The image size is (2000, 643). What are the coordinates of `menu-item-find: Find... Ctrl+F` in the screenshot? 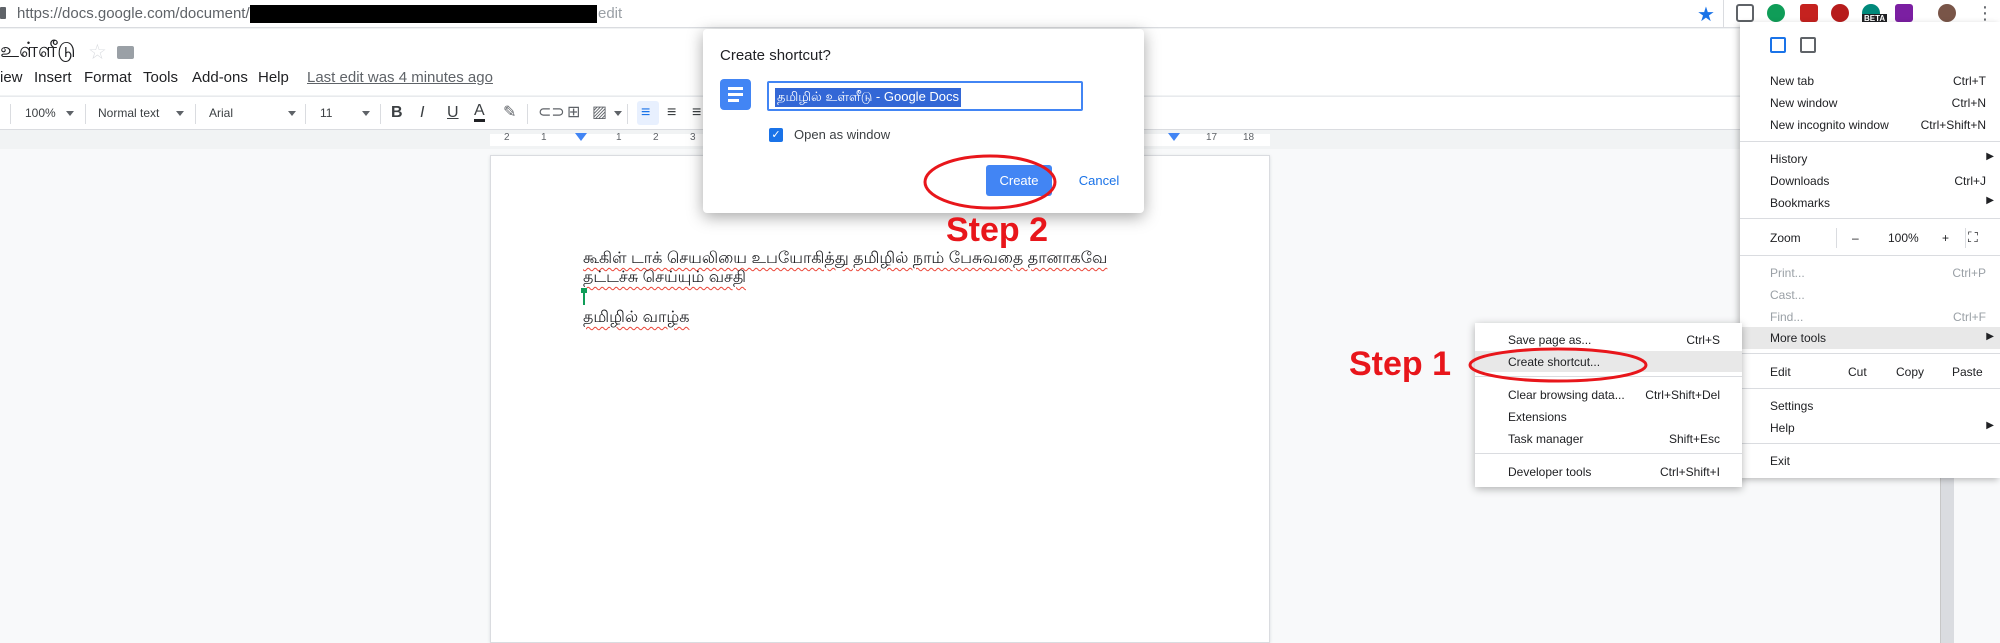 It's located at (1870, 317).